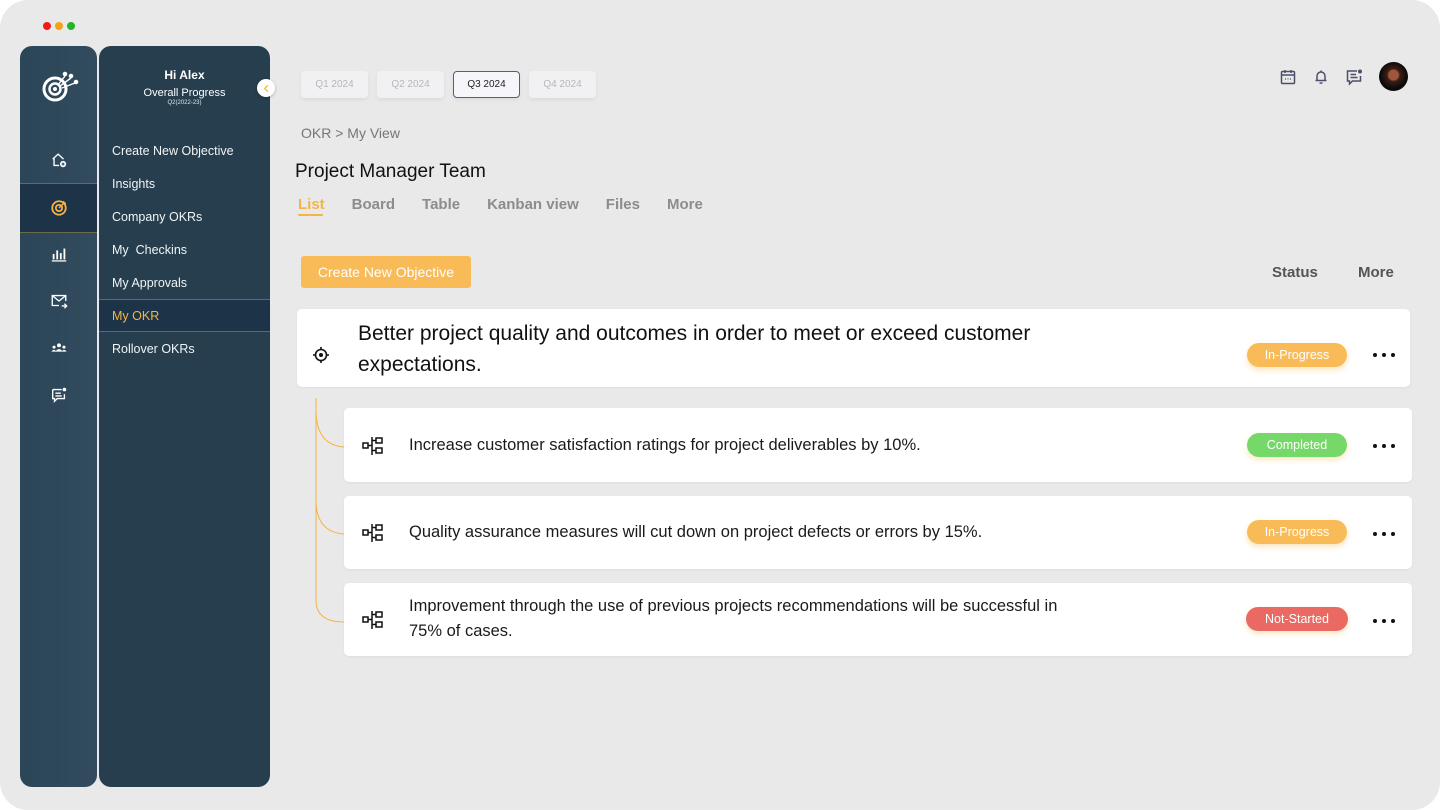 The width and height of the screenshot is (1440, 810). What do you see at coordinates (410, 84) in the screenshot?
I see `quarter-tab-q2-2024: Q2 2024` at bounding box center [410, 84].